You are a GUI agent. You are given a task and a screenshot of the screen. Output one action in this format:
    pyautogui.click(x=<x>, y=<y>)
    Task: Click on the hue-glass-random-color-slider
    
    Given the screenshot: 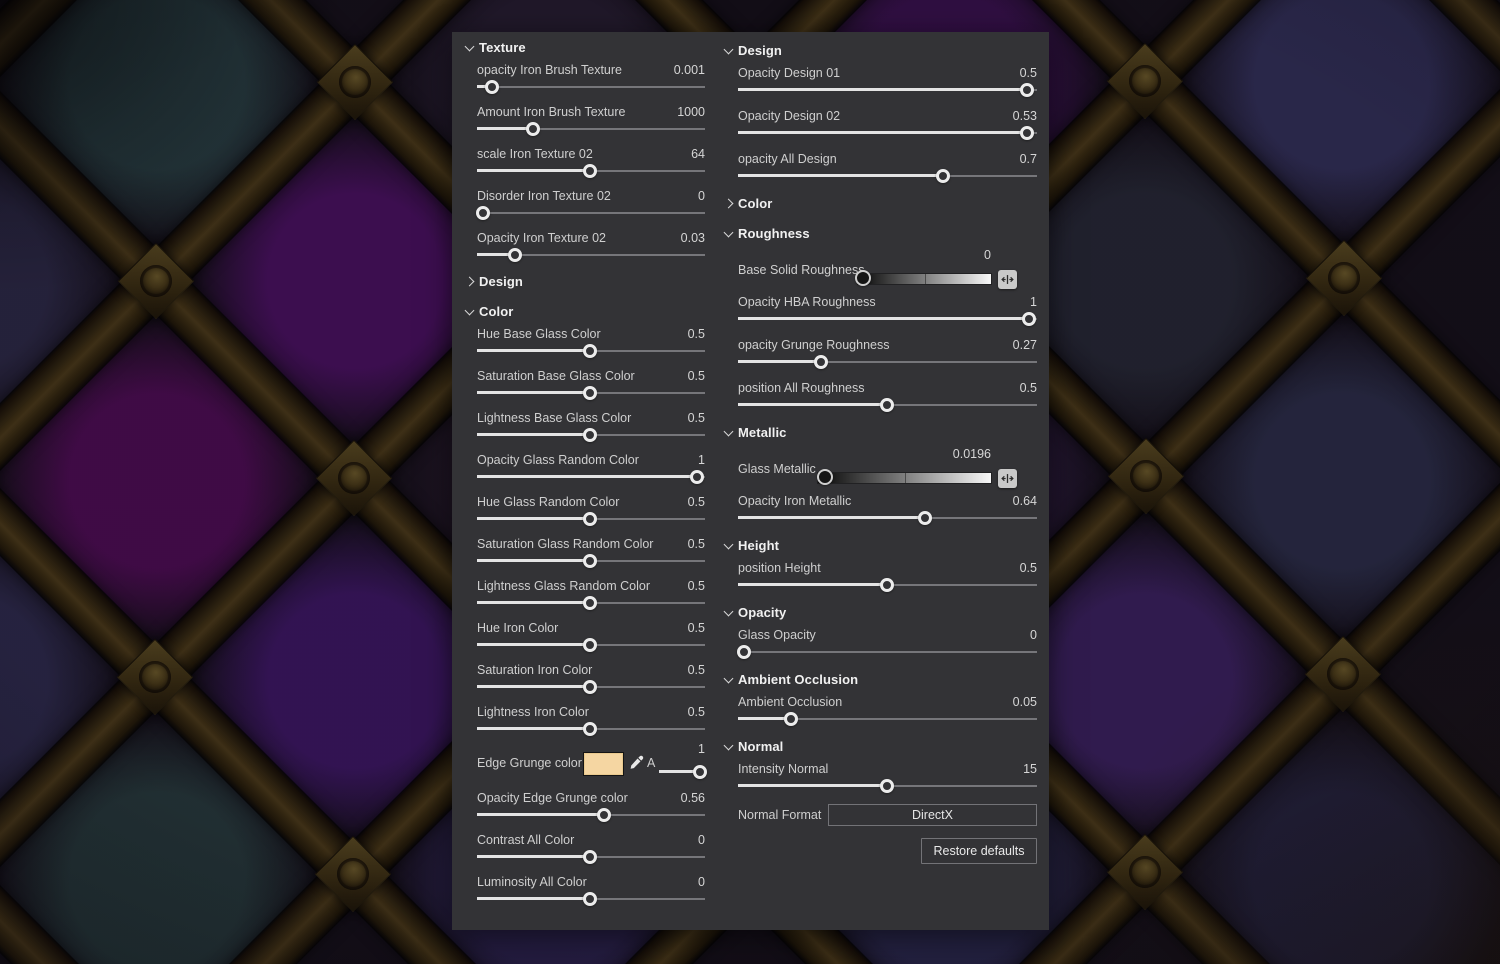 What is the action you would take?
    pyautogui.click(x=591, y=518)
    